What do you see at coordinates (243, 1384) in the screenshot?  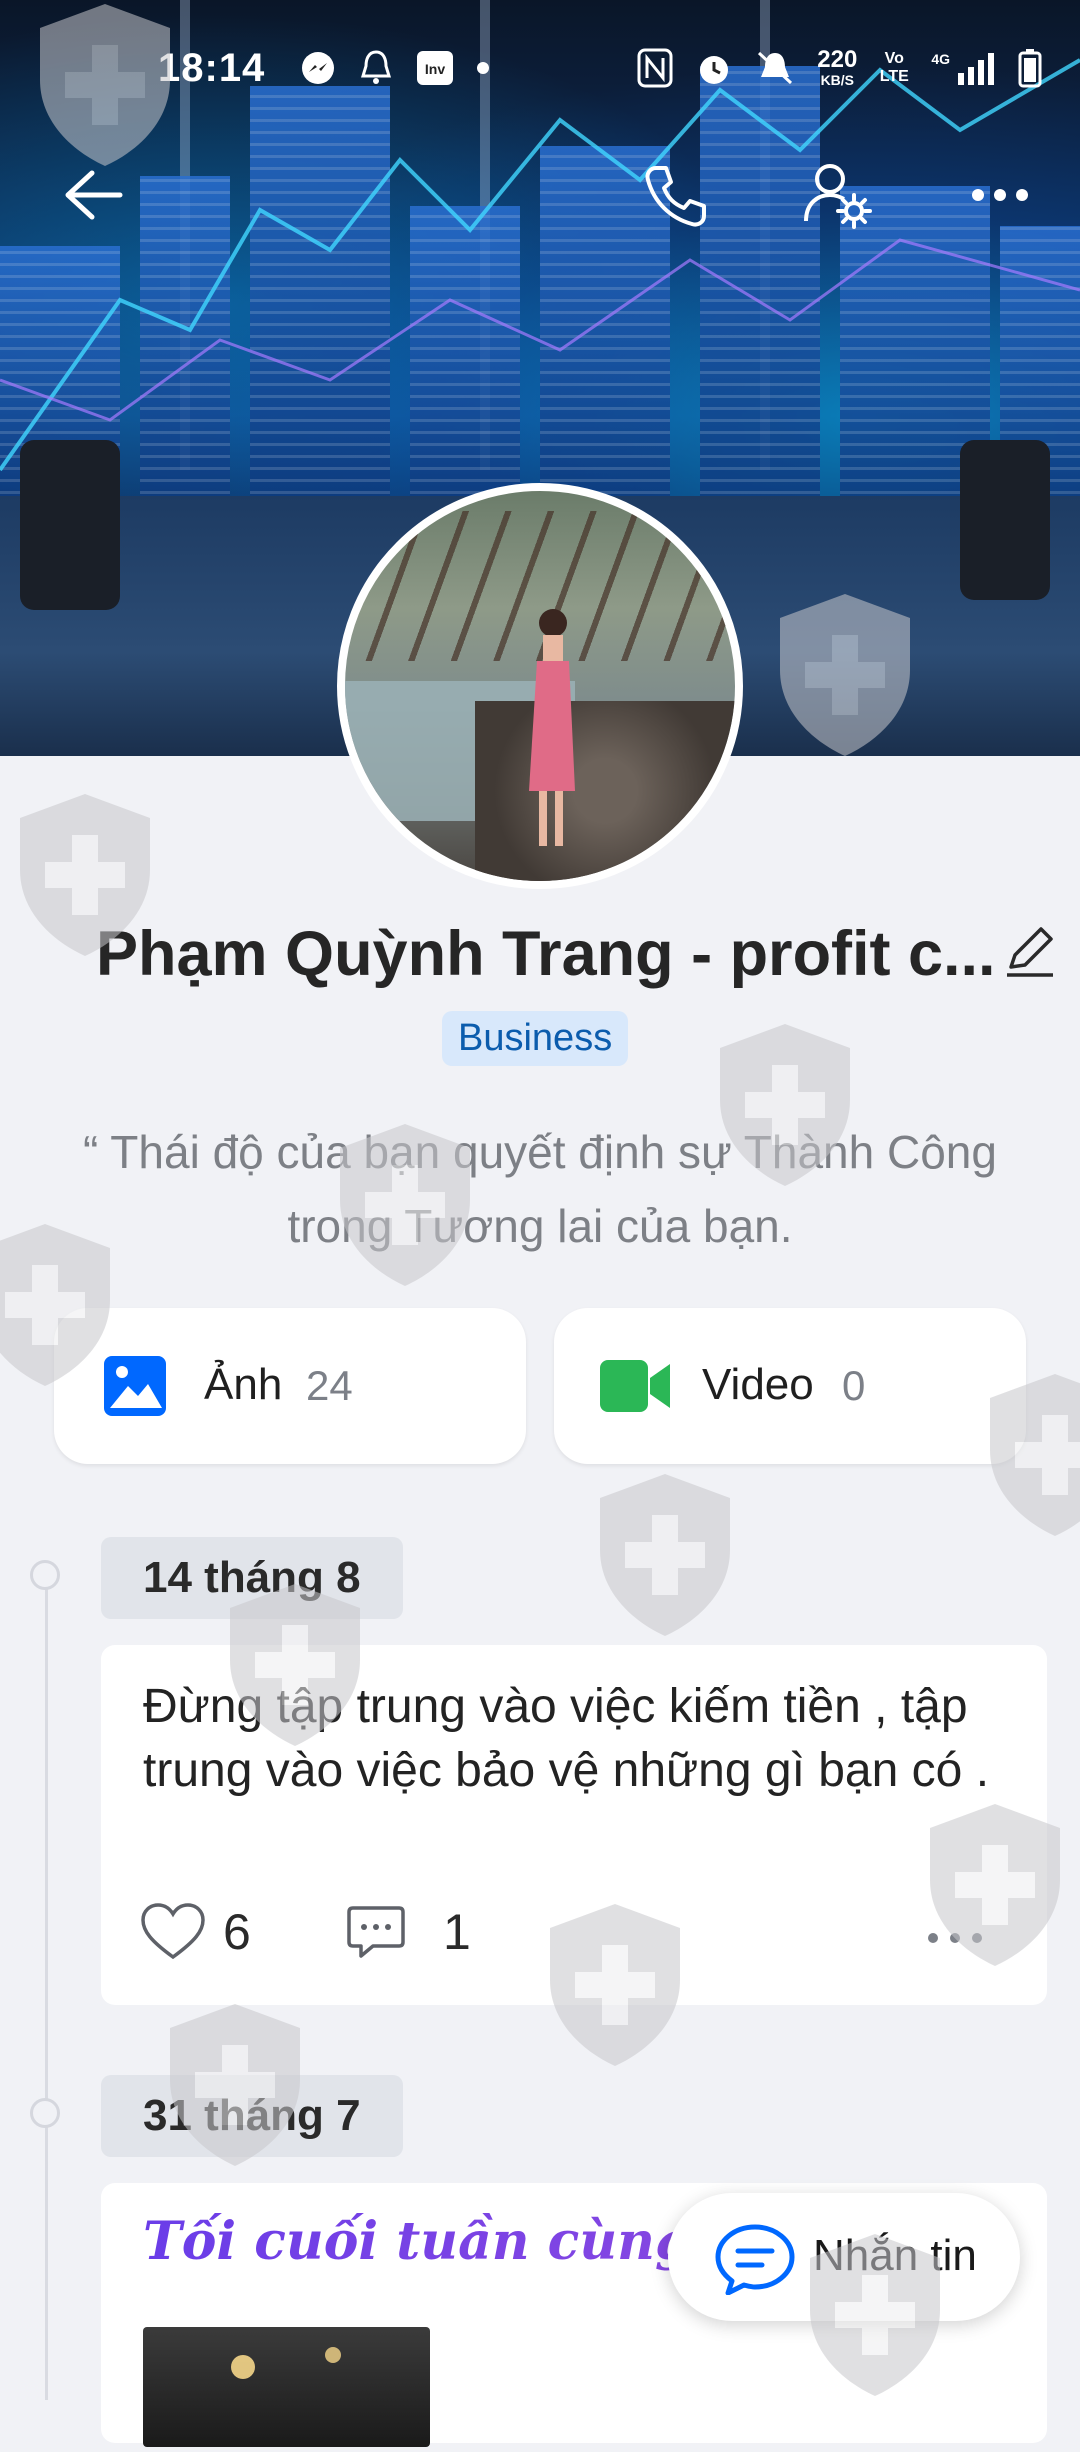 I see `photos-label: Ảnh` at bounding box center [243, 1384].